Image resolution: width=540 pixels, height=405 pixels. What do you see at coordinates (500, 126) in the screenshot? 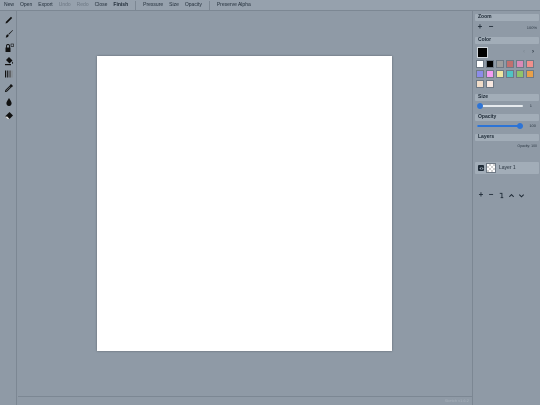
I see `opacity-slider` at bounding box center [500, 126].